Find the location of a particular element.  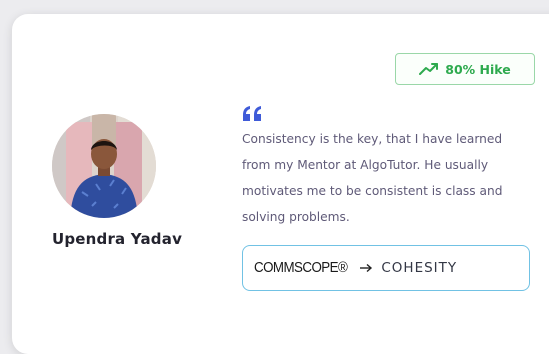

arrow-right-icon is located at coordinates (366, 268).